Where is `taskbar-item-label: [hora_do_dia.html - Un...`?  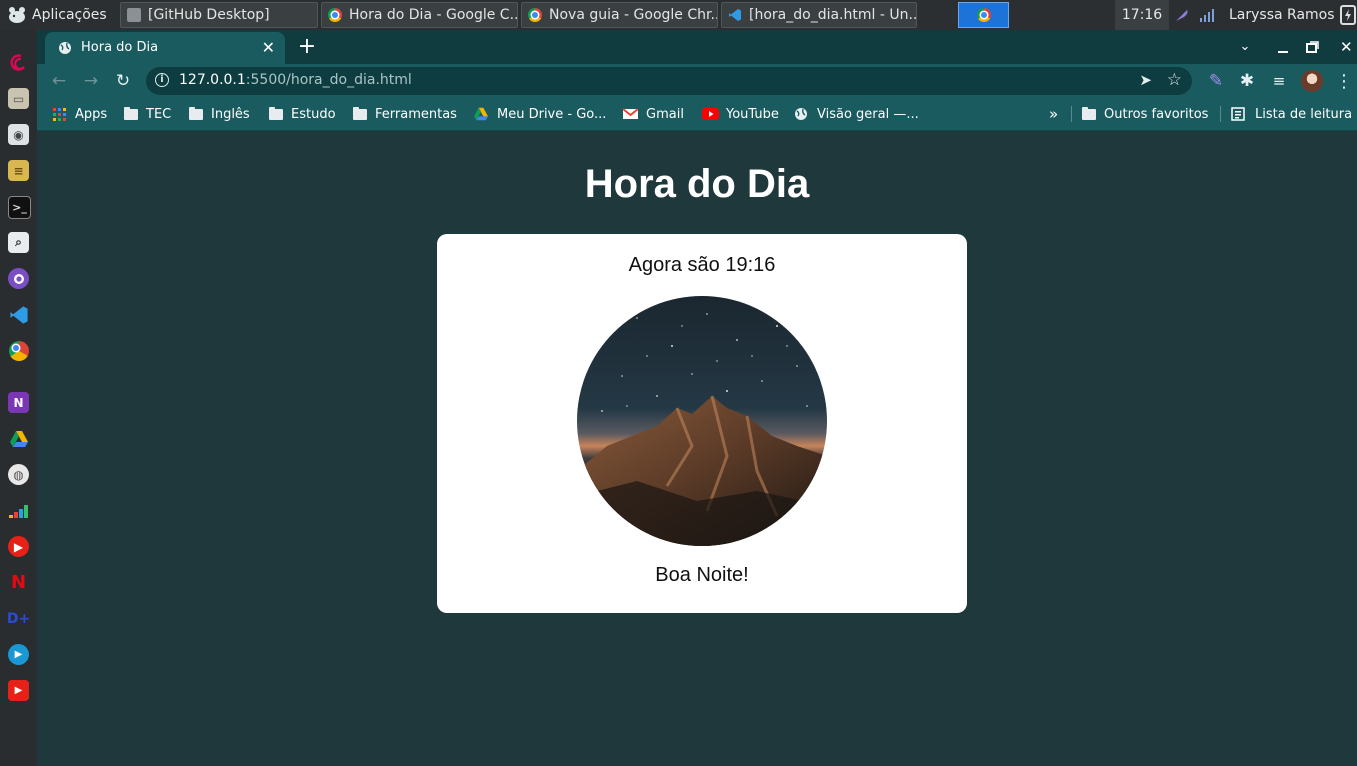
taskbar-item-label: [hora_do_dia.html - Un... is located at coordinates (833, 15).